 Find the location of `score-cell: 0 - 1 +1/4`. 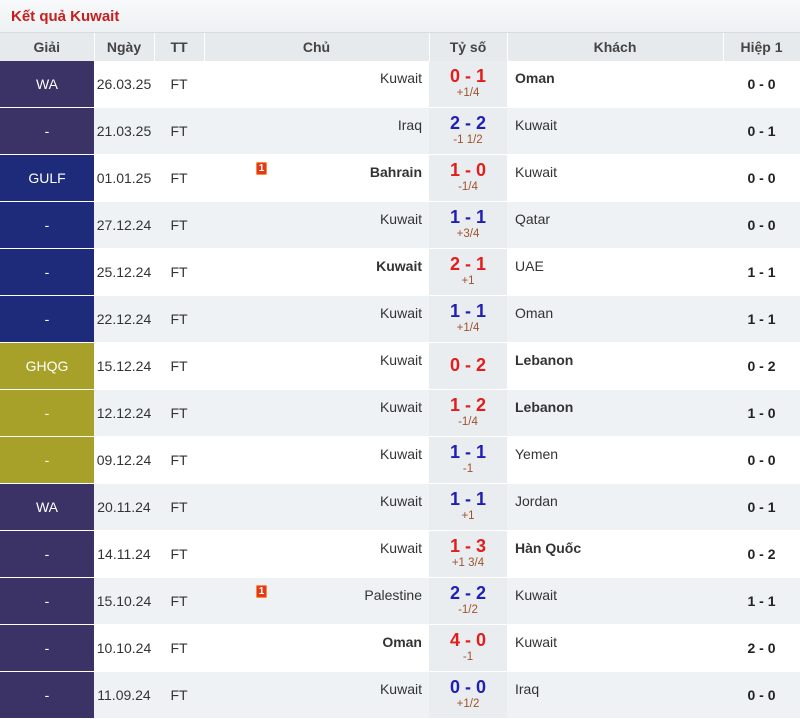

score-cell: 0 - 1 +1/4 is located at coordinates (468, 84).